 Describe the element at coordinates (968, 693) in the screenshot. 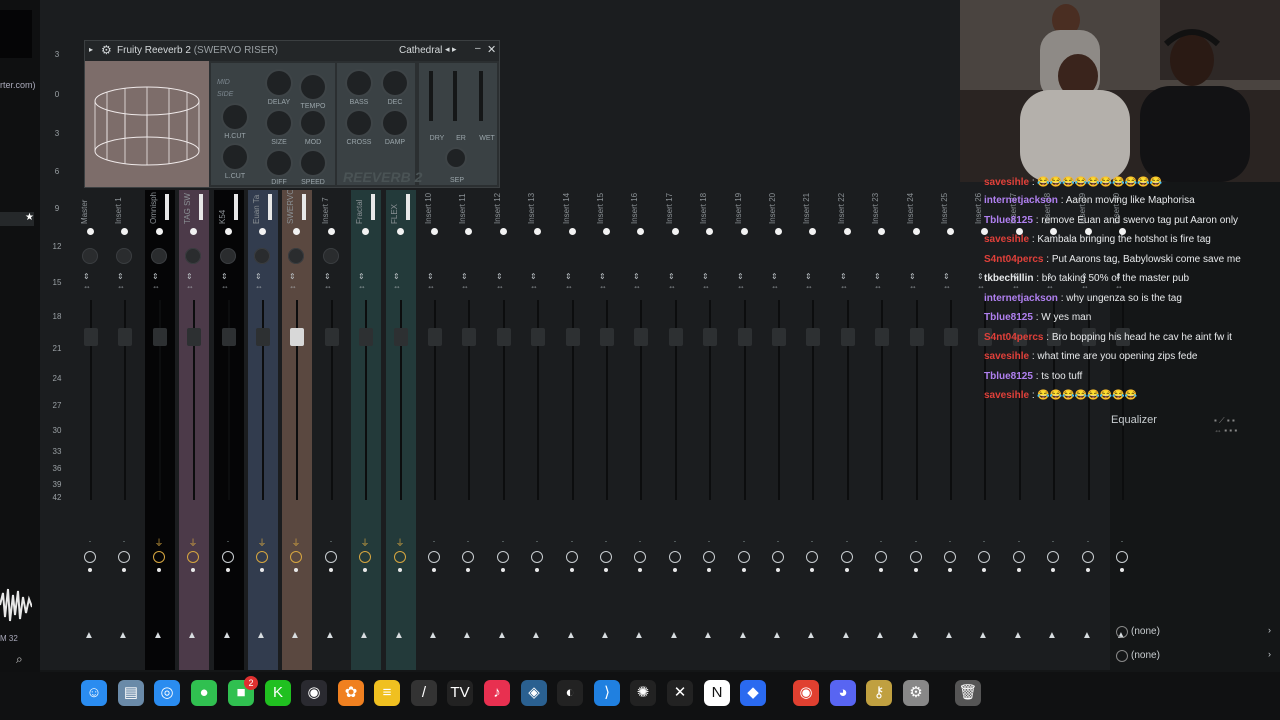

I see `trash-icon: 🗑` at that location.